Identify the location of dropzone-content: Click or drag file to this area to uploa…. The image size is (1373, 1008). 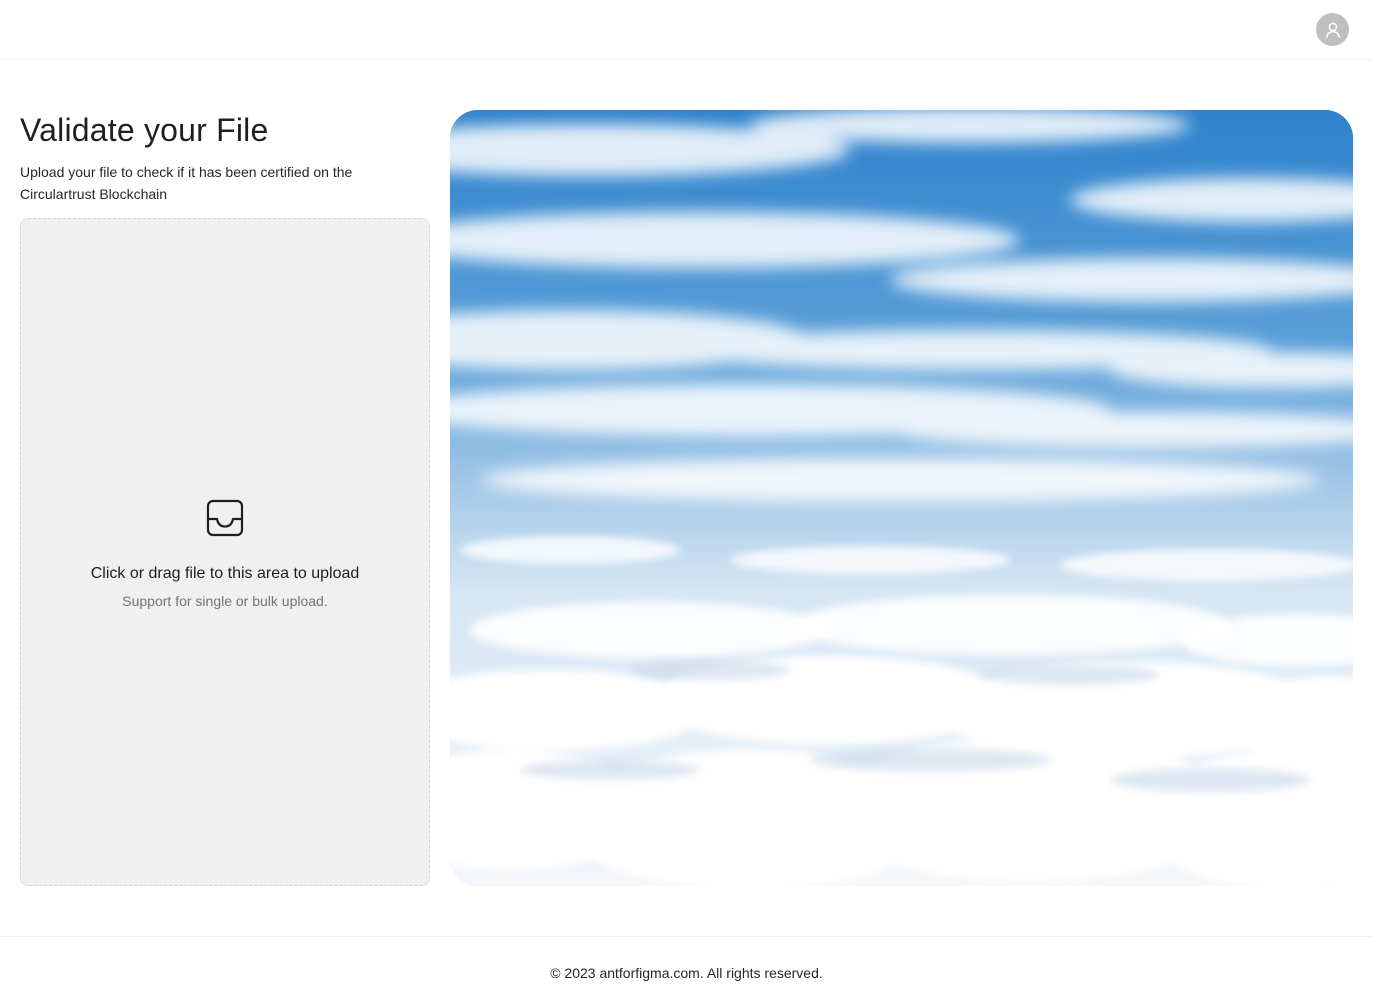
(225, 555).